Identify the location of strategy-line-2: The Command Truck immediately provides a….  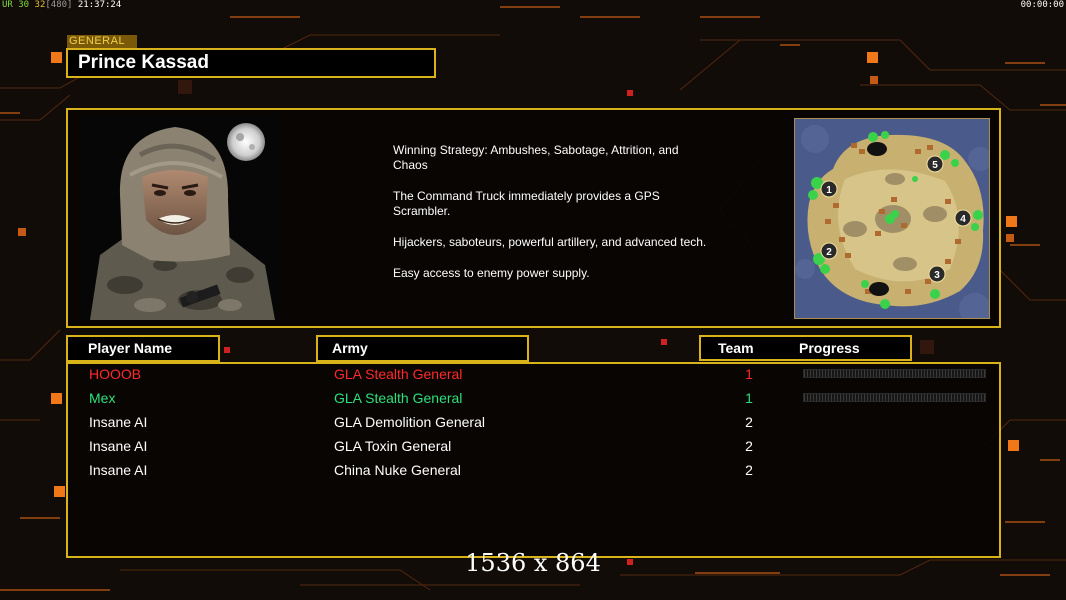
(526, 203).